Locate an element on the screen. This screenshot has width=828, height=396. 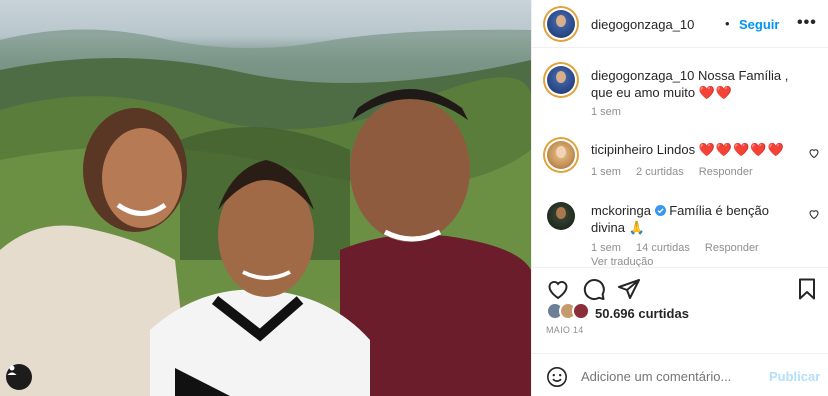
save-bookmark-icon is located at coordinates (807, 289).